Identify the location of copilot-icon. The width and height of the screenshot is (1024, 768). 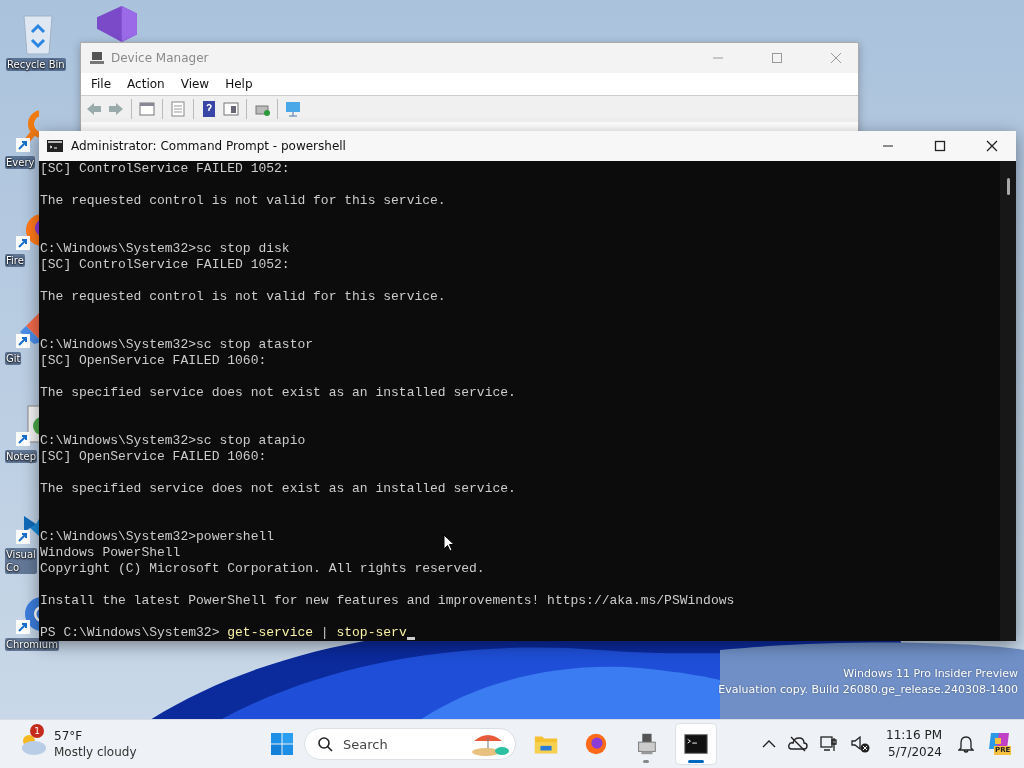
(999, 741).